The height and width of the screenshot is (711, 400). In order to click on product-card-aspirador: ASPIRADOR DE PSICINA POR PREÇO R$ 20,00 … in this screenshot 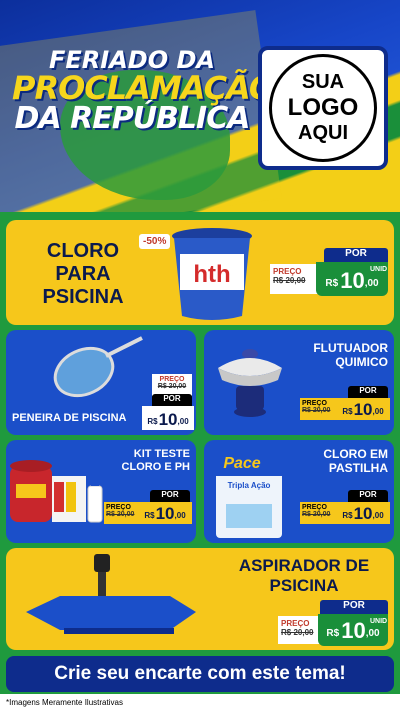, I will do `click(200, 599)`.